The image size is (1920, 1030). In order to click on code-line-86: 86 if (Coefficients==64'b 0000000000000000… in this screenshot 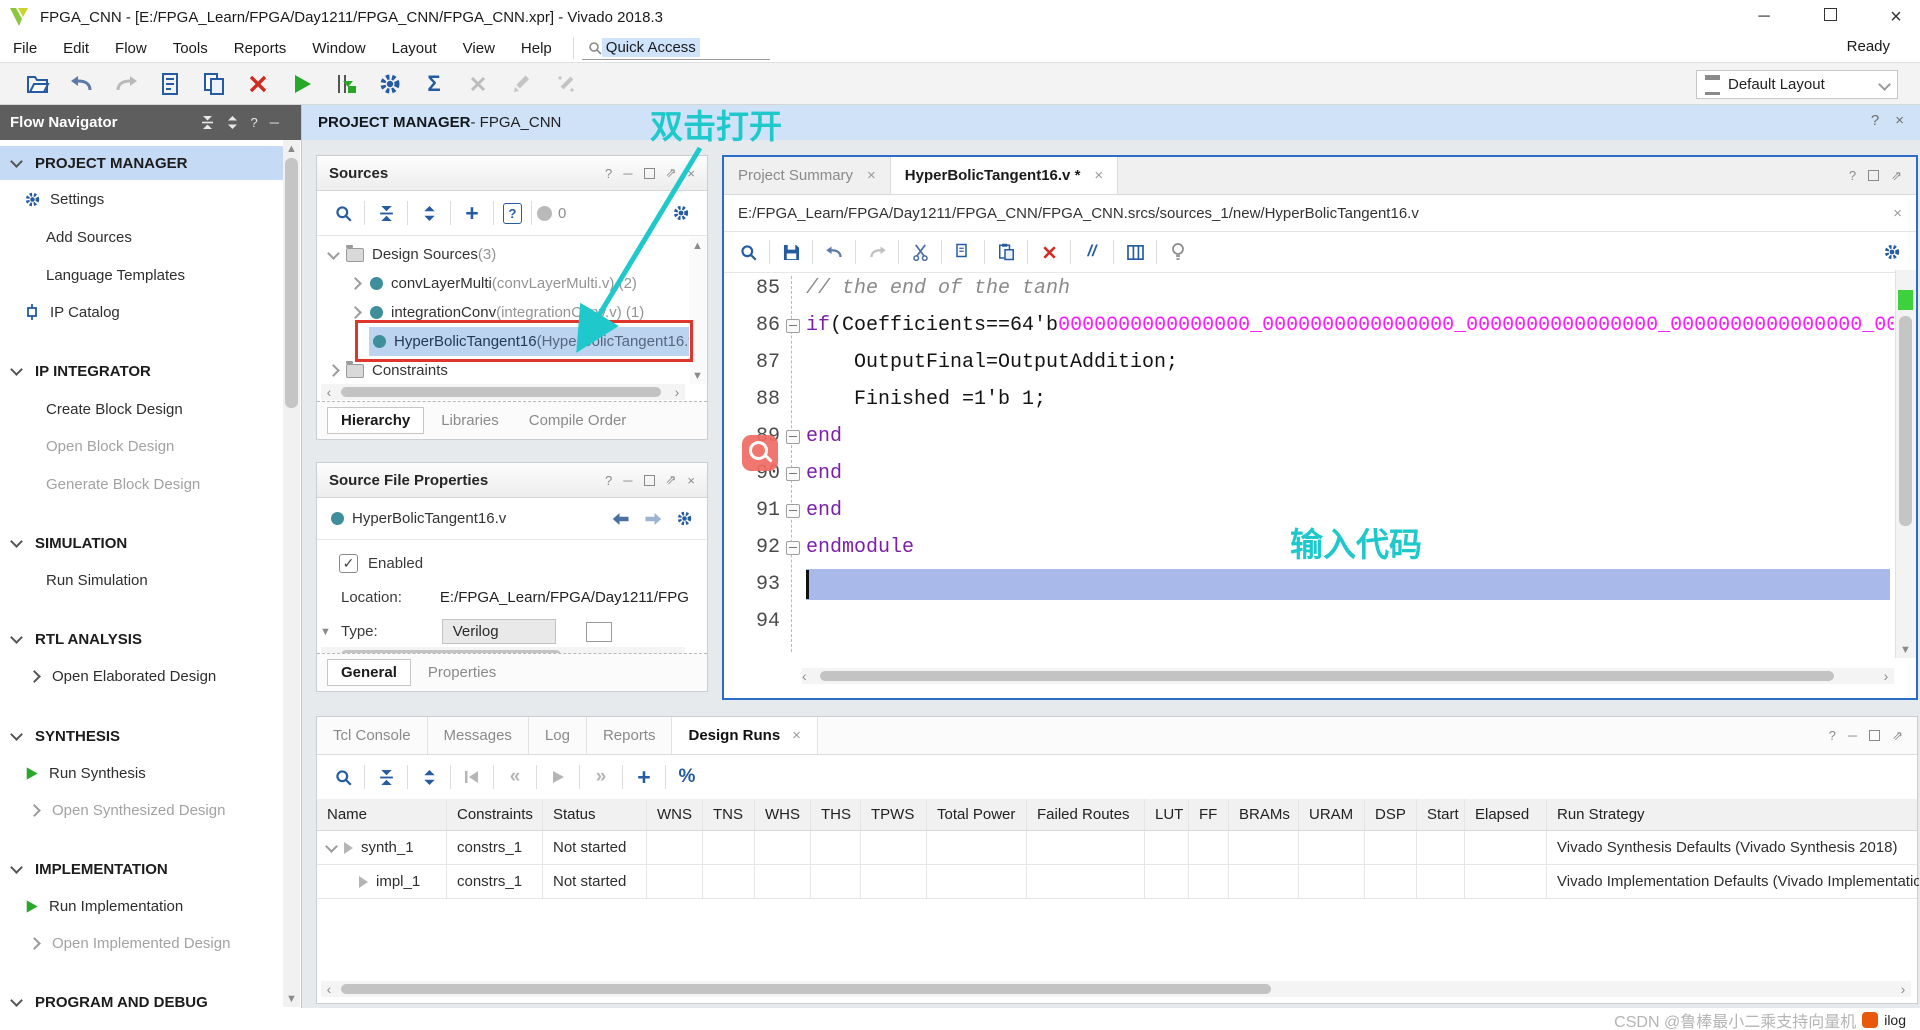, I will do `click(1309, 325)`.